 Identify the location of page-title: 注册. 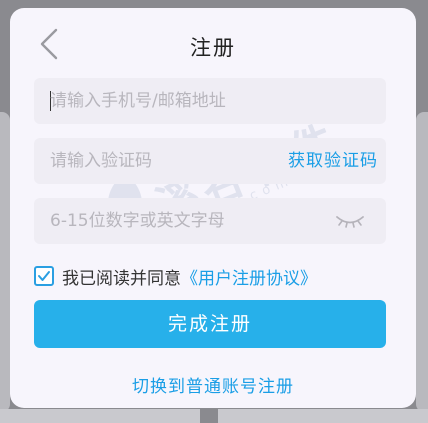
(213, 48).